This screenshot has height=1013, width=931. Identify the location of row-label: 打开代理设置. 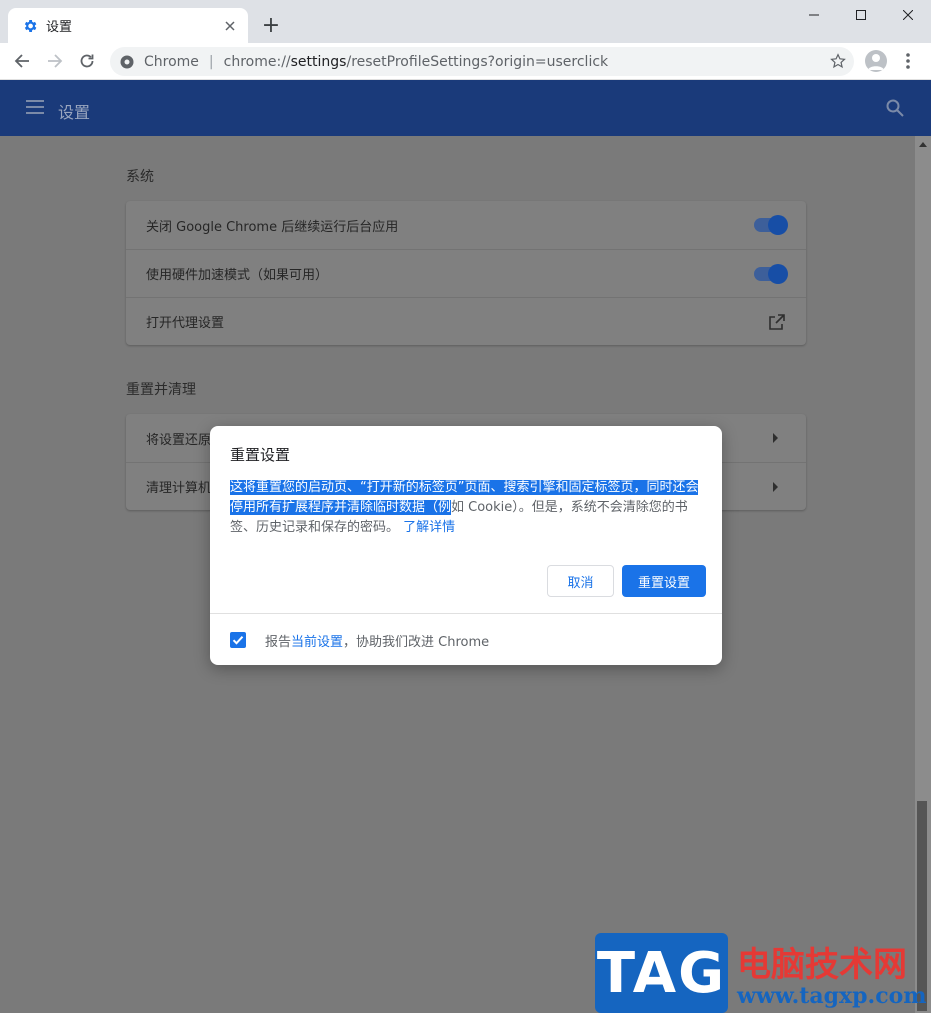
(185, 323).